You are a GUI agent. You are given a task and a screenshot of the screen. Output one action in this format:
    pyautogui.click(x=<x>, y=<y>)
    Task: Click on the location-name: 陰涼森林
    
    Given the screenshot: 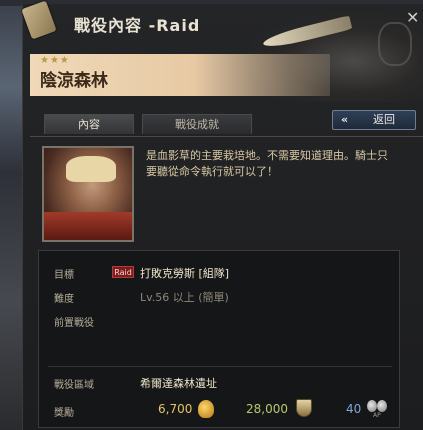 What is the action you would take?
    pyautogui.click(x=74, y=81)
    